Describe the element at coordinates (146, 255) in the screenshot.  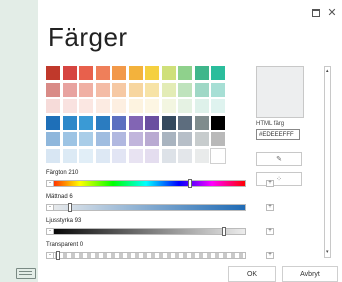
I see `transparency-slider` at that location.